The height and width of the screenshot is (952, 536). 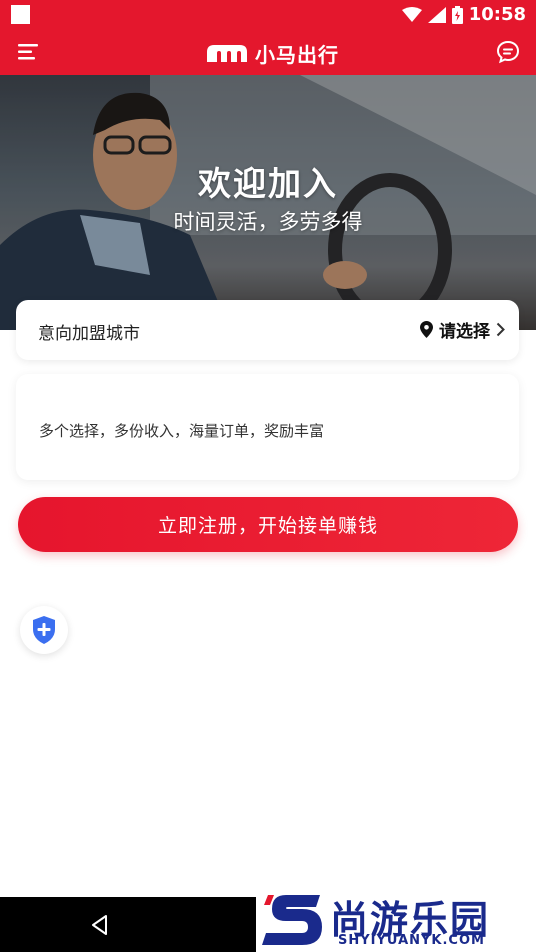 I want to click on register-button: 立即注册，开始接单赚钱, so click(x=268, y=524).